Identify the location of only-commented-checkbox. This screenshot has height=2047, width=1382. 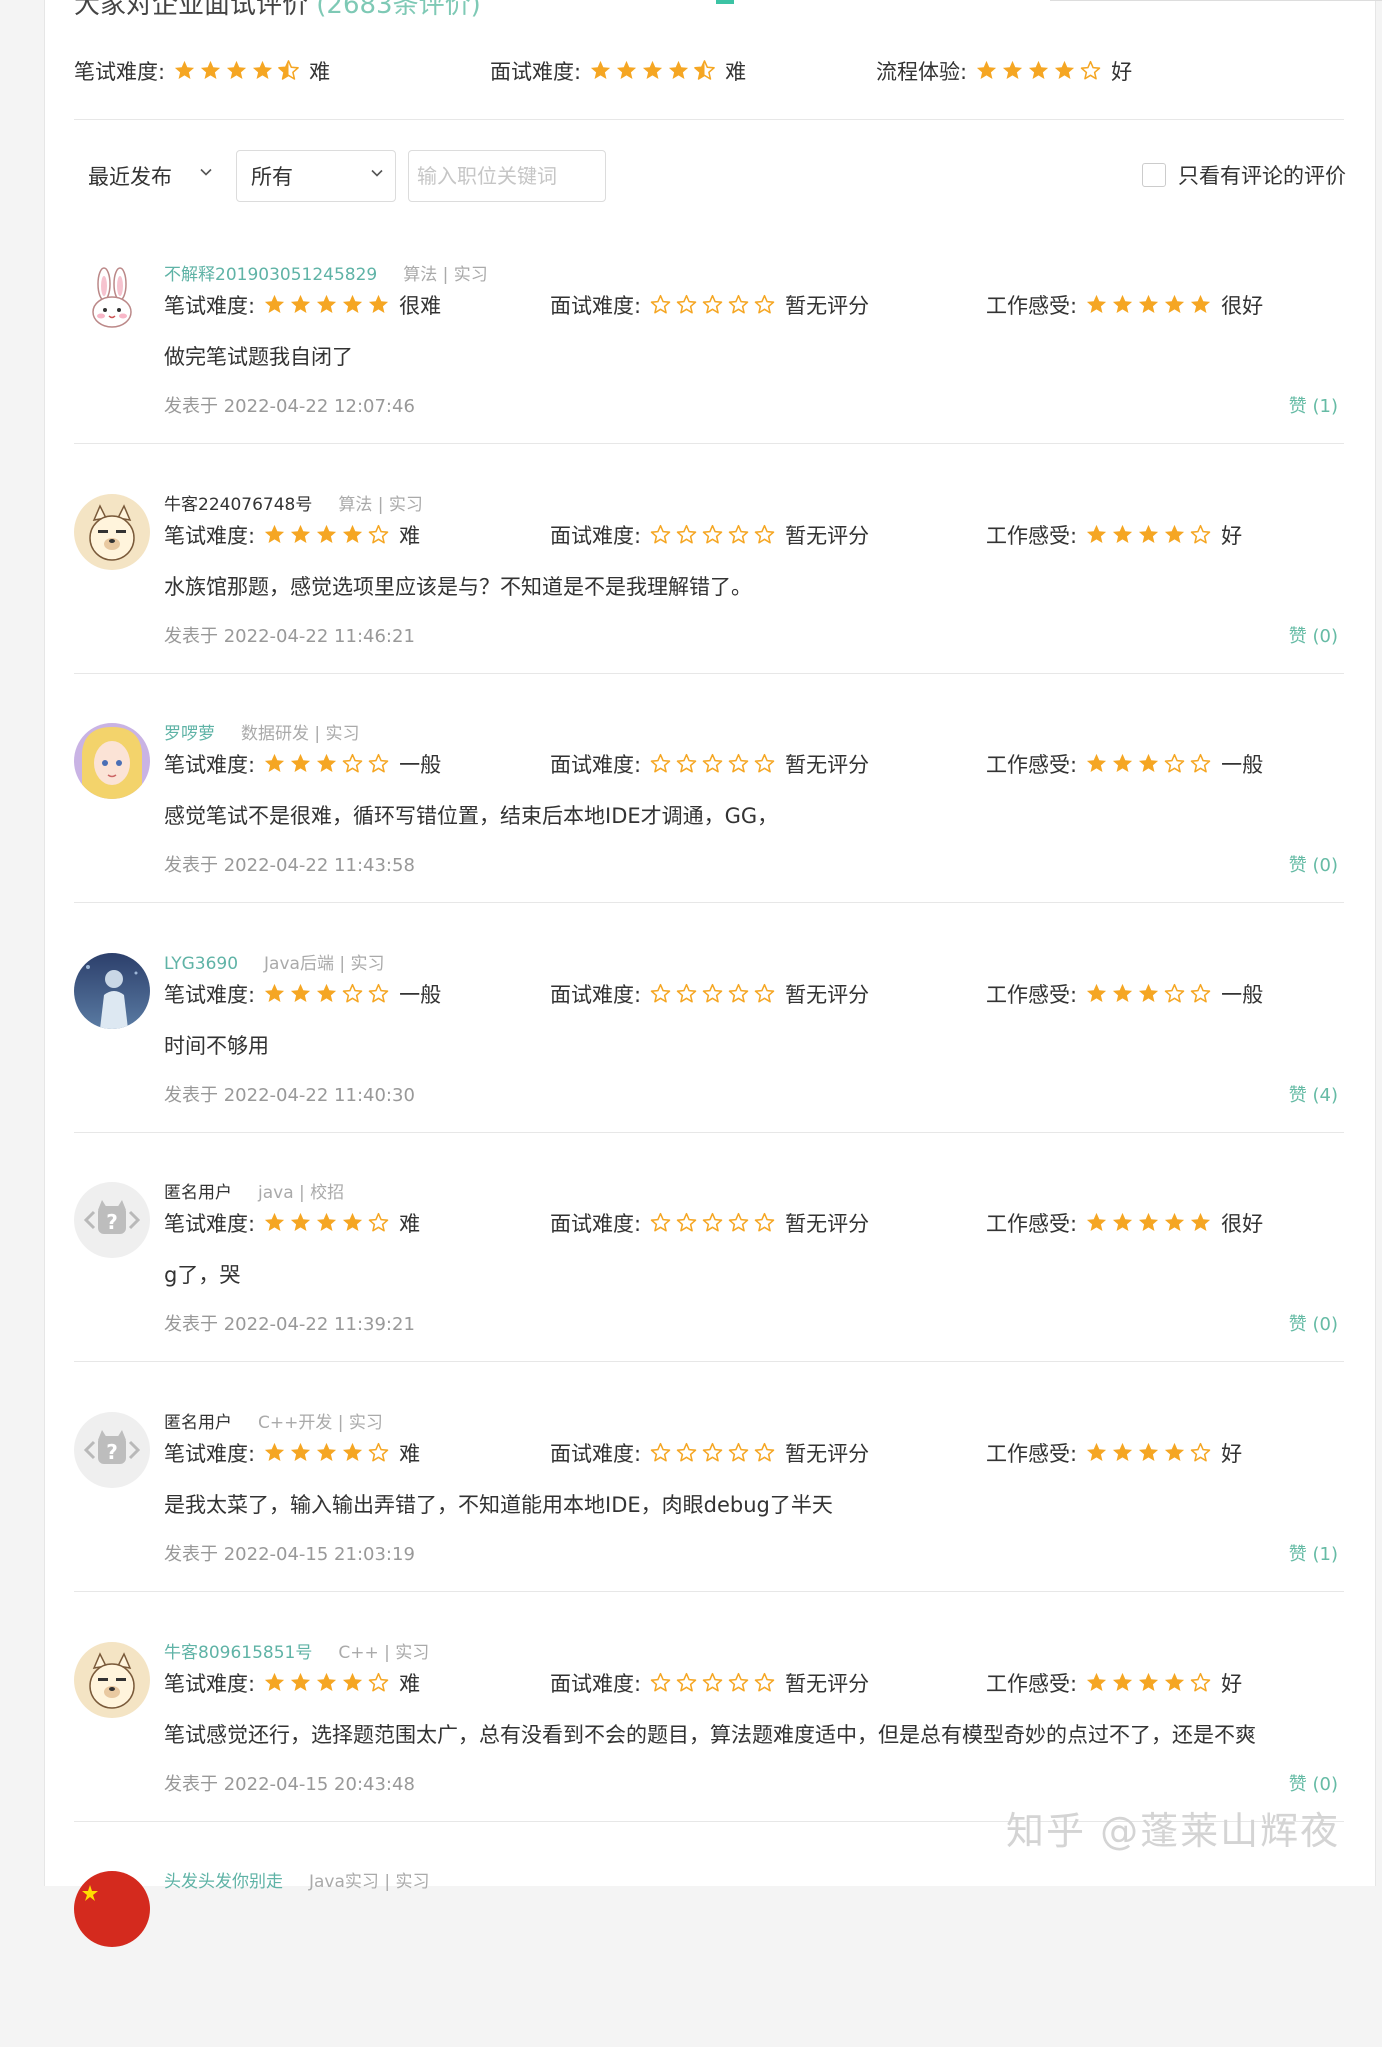
(1154, 175).